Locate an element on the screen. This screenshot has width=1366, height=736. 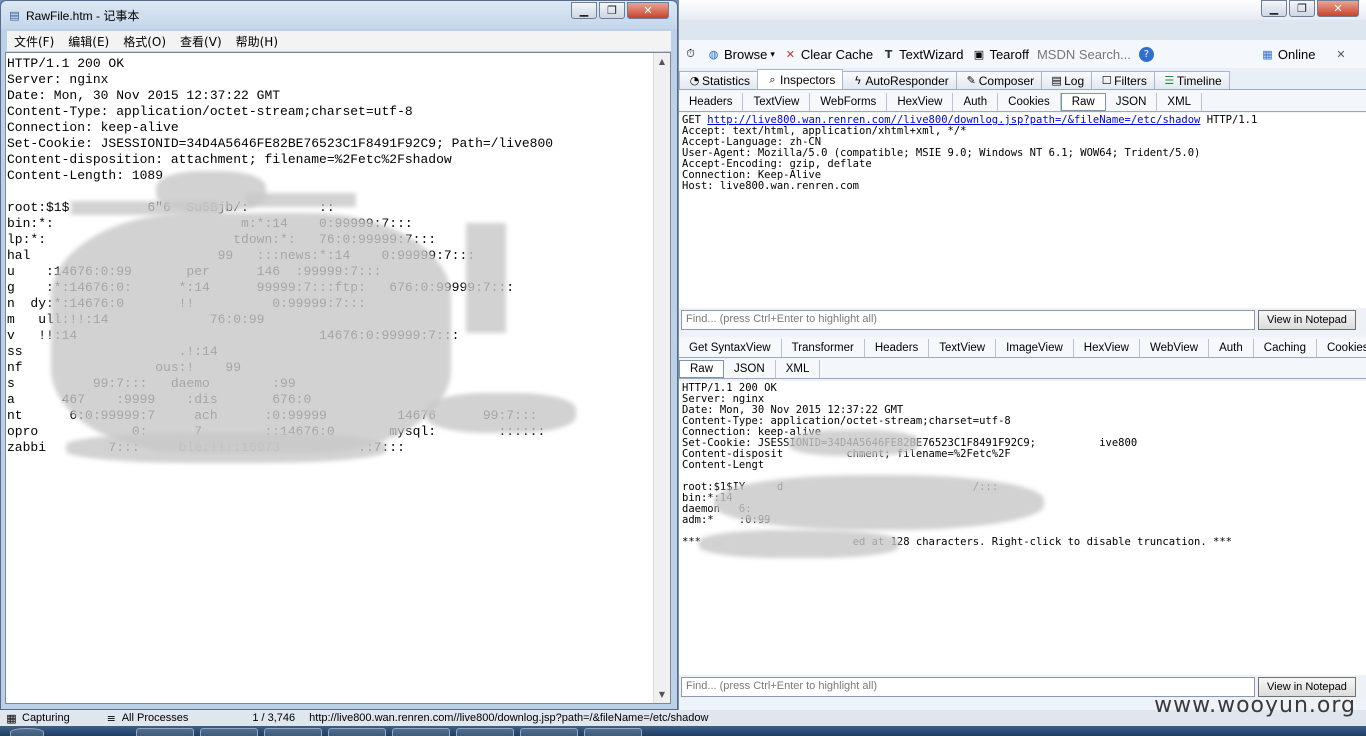
response-tab-raw: Raw is located at coordinates (702, 369).